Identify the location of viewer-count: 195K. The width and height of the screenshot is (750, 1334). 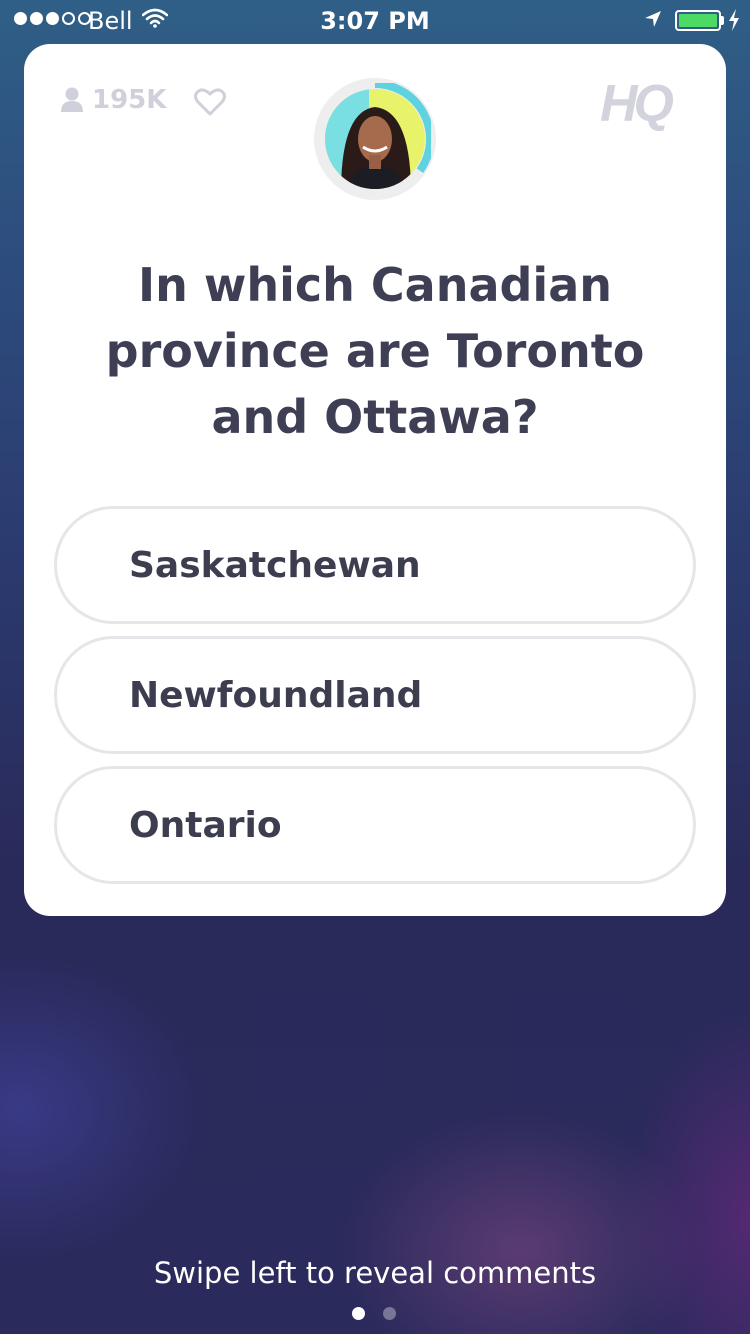
(113, 100).